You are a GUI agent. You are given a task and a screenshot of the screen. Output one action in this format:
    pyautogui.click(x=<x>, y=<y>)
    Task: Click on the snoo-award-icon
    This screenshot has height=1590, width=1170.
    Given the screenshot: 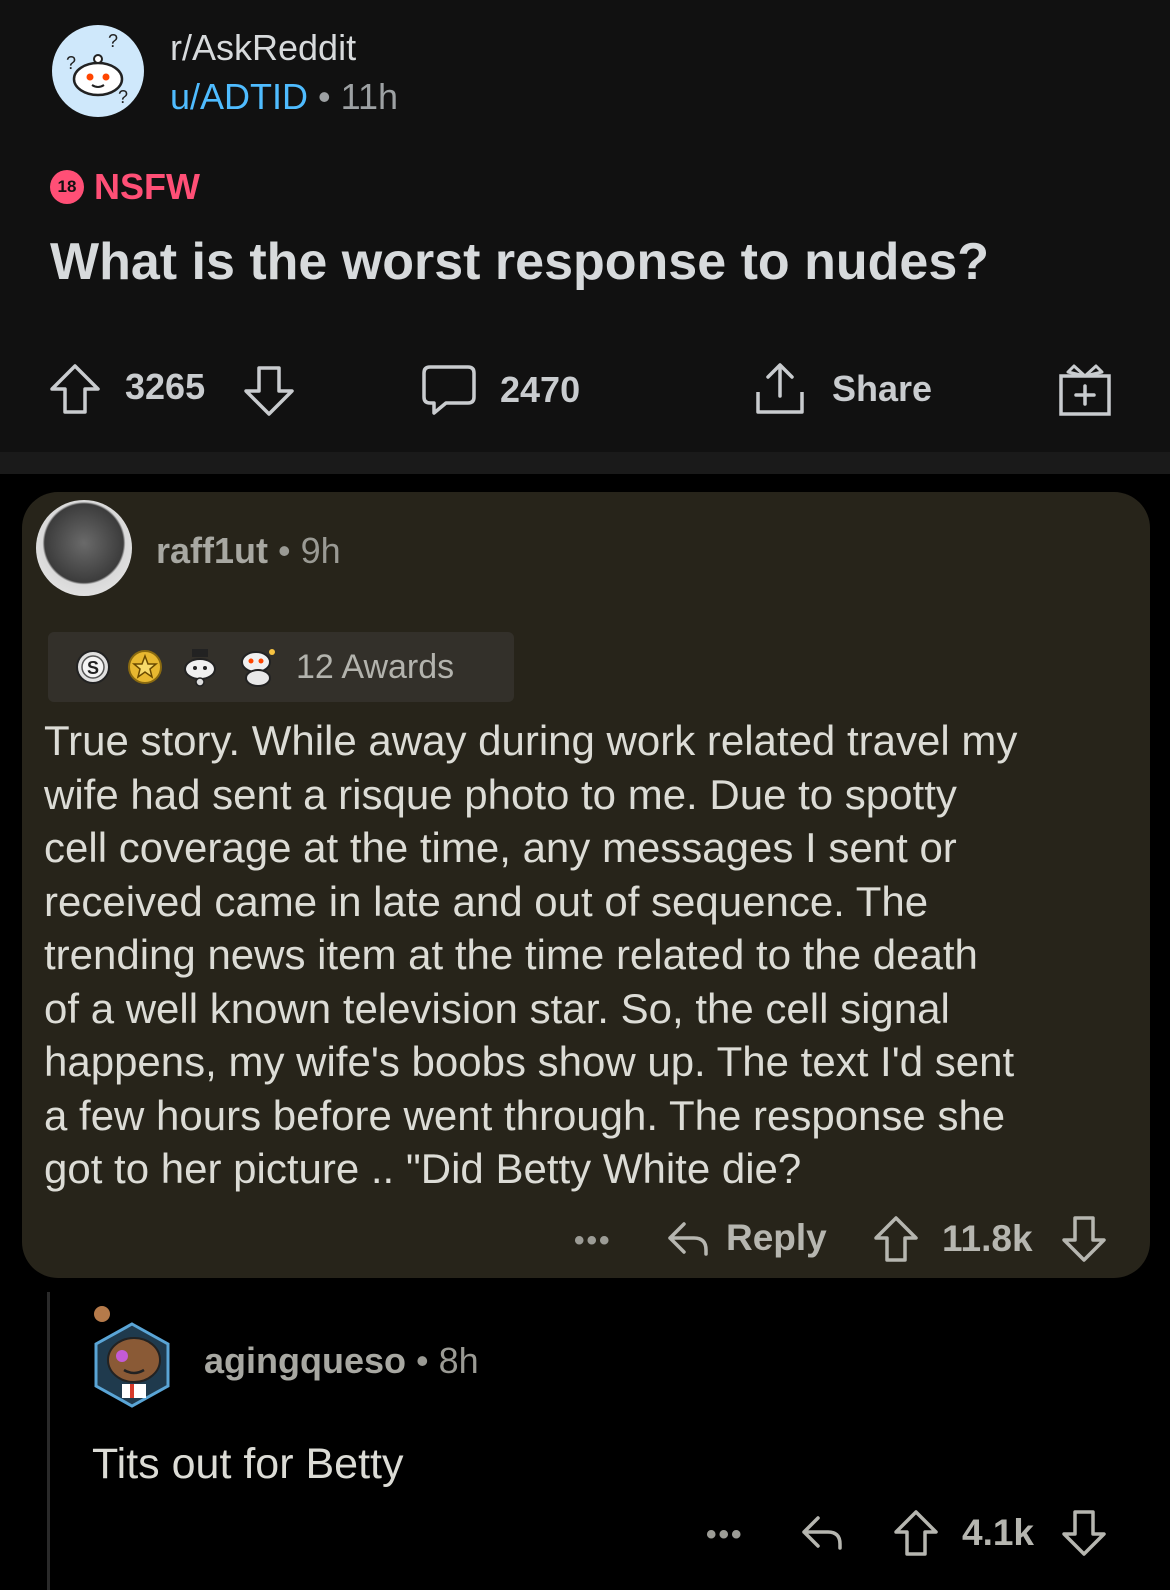 What is the action you would take?
    pyautogui.click(x=200, y=668)
    